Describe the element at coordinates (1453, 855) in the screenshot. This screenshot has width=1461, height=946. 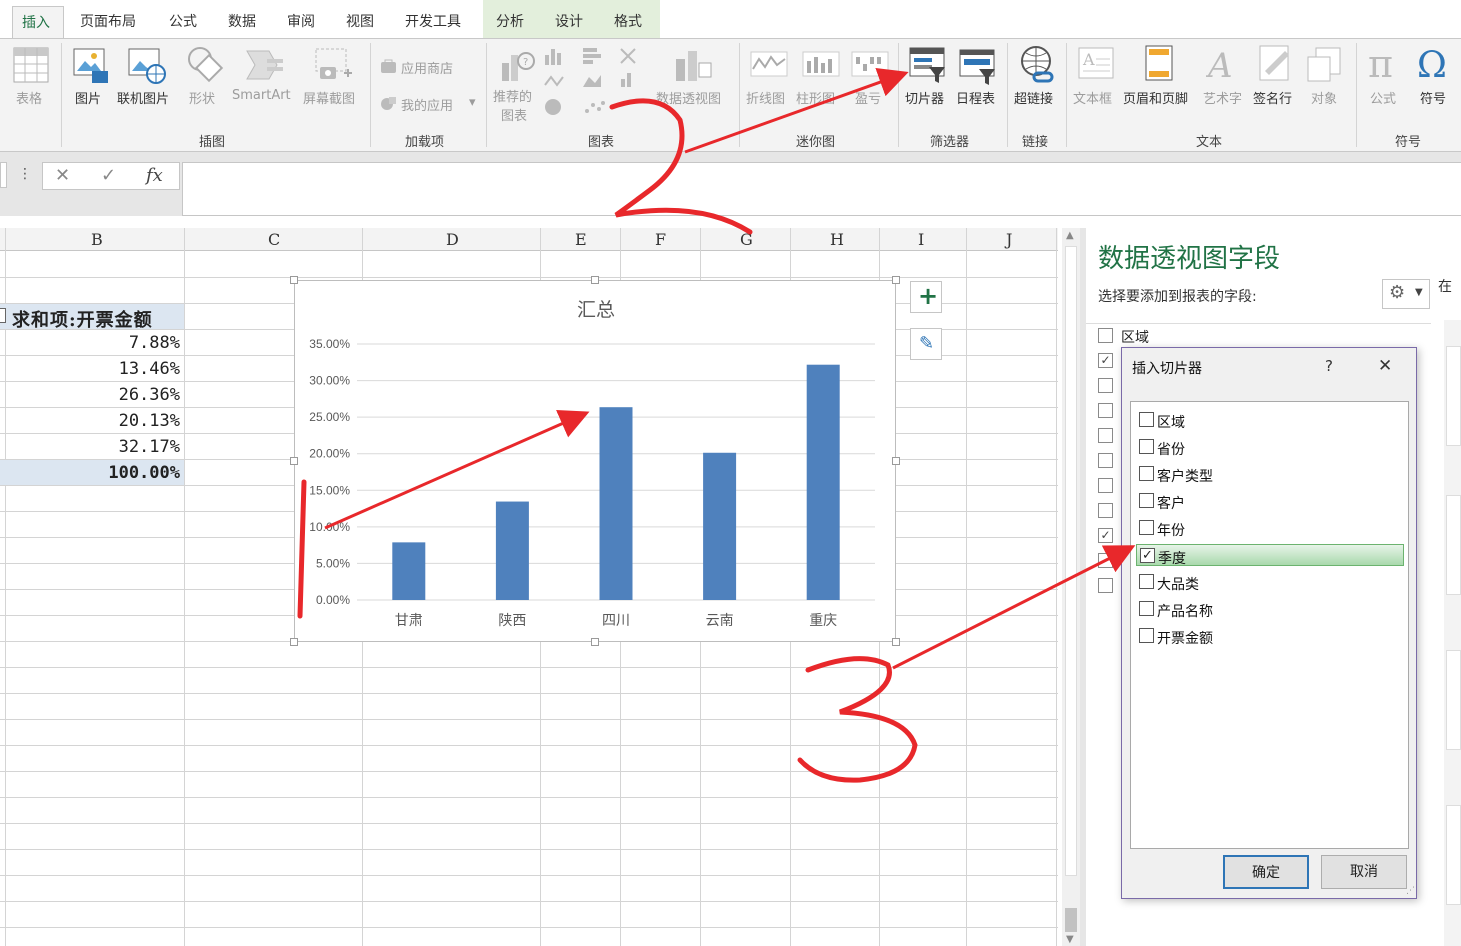
I see `values-area` at that location.